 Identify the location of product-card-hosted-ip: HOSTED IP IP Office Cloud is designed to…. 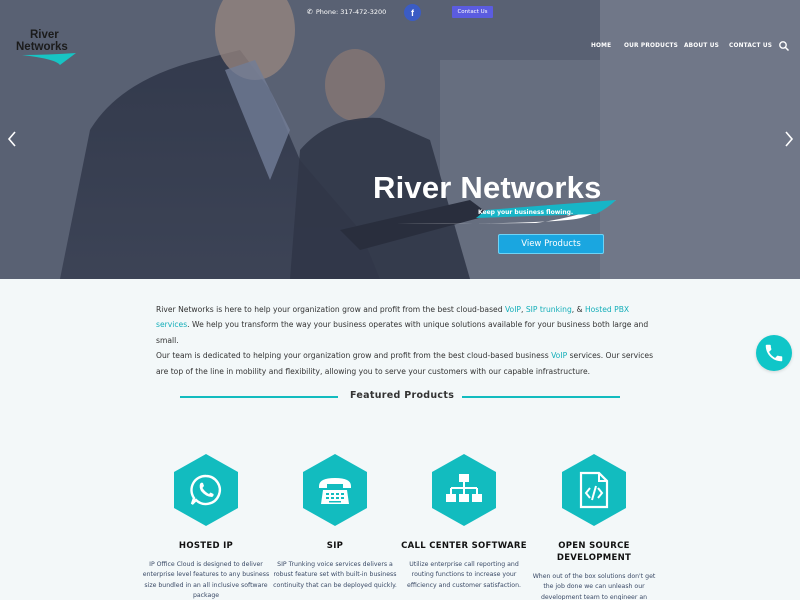
(206, 526).